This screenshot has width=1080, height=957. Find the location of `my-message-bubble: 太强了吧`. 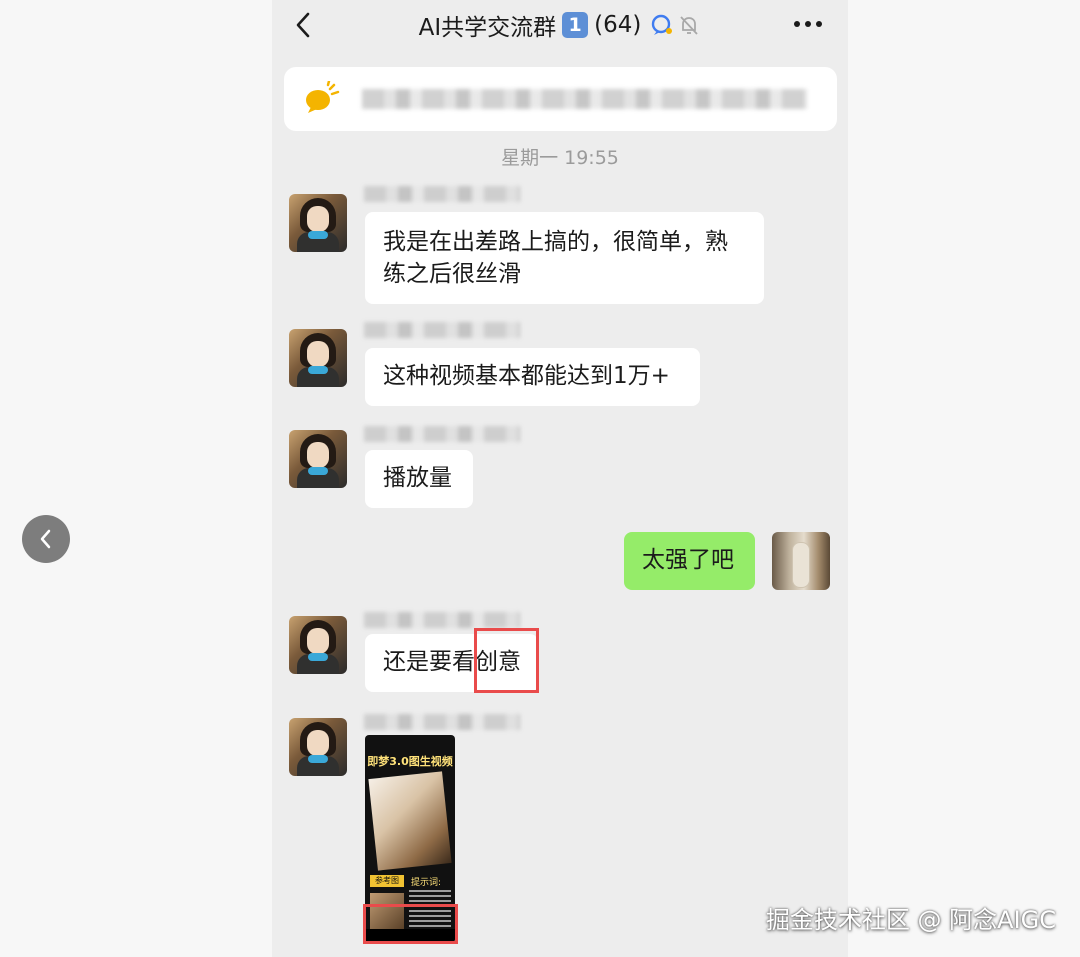

my-message-bubble: 太强了吧 is located at coordinates (689, 561).